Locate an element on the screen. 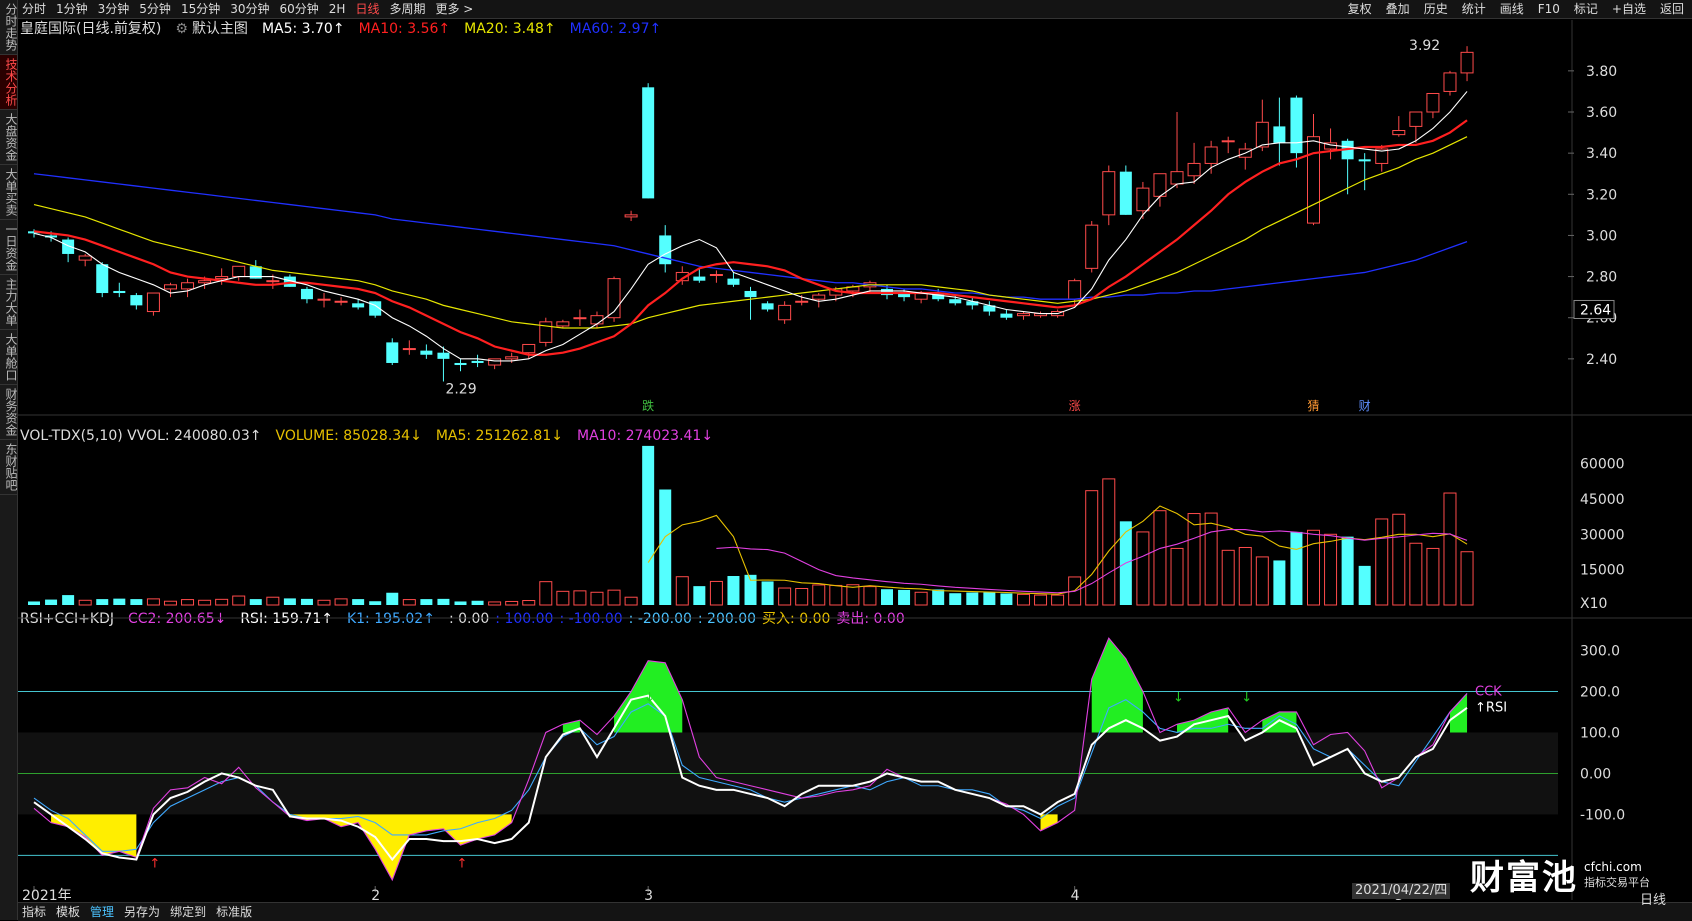 This screenshot has width=1692, height=921. period-tab-2: 3分钟 is located at coordinates (114, 9).